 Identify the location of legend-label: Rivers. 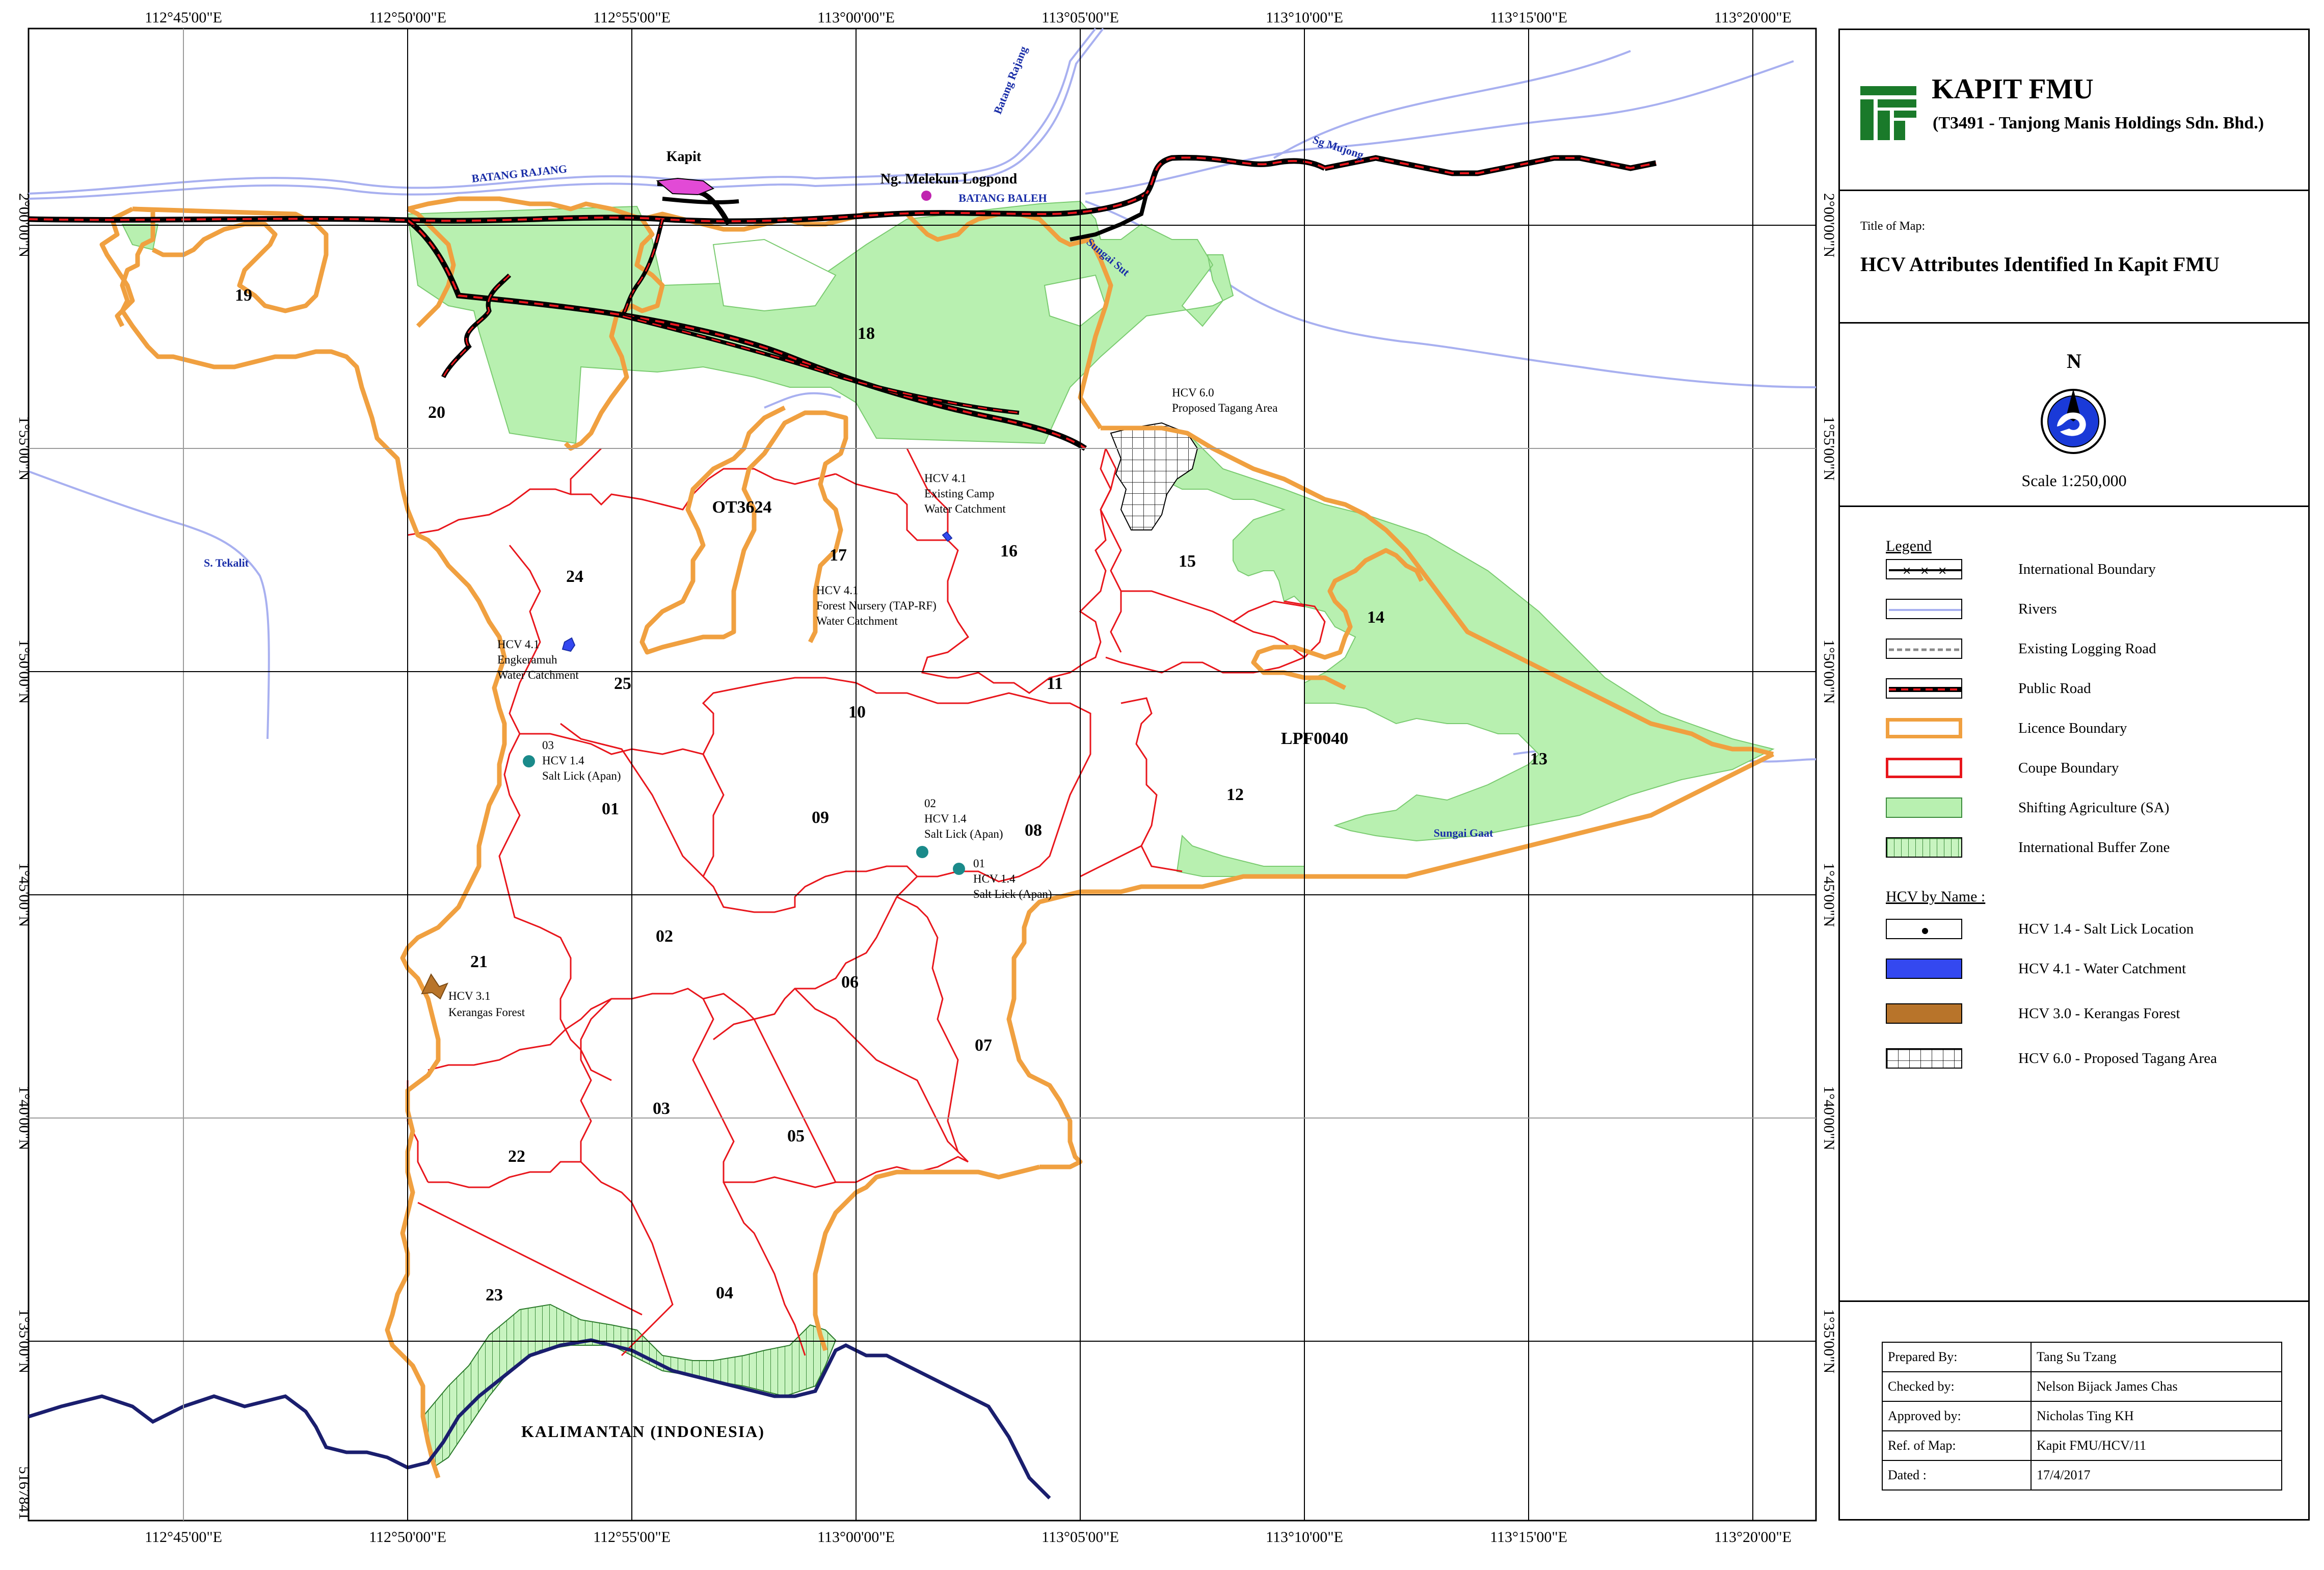
(2037, 609).